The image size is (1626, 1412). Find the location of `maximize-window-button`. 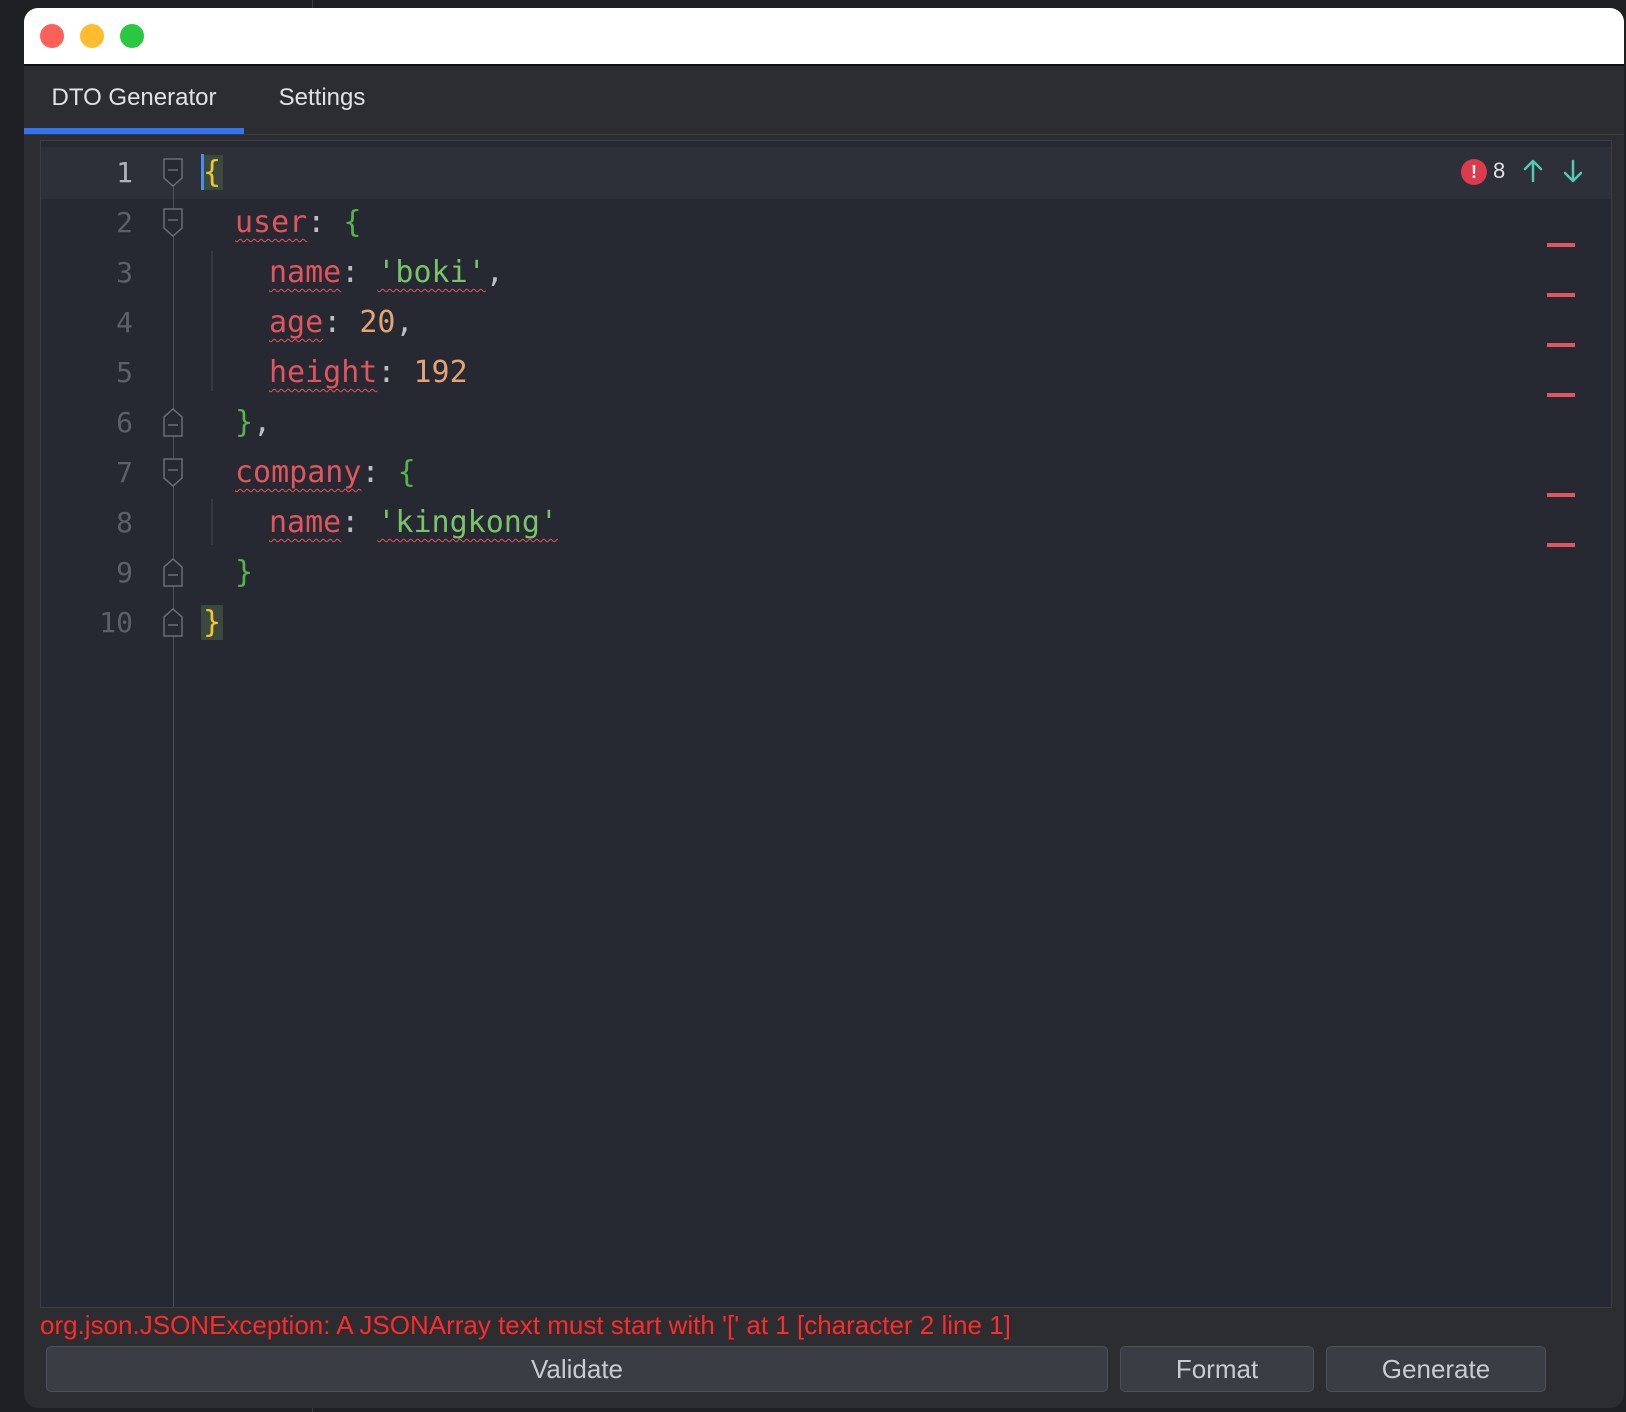

maximize-window-button is located at coordinates (132, 36).